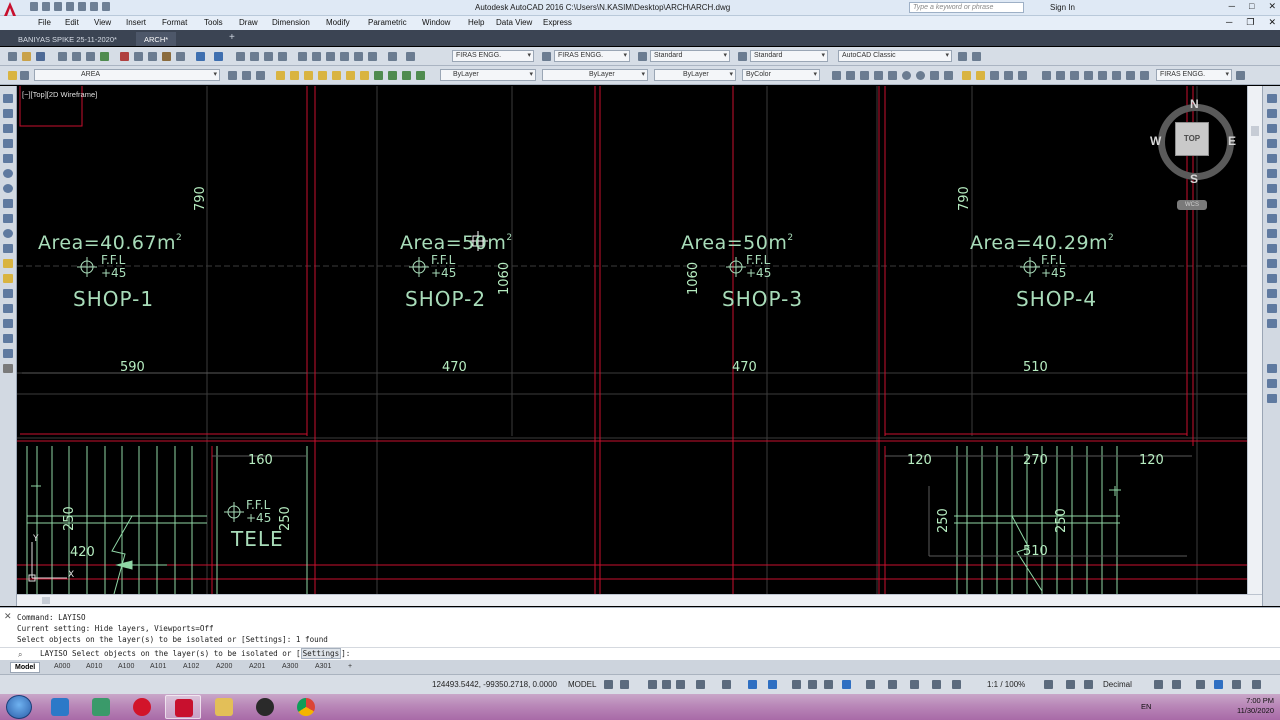 Image resolution: width=1280 pixels, height=720 pixels. Describe the element at coordinates (1272, 233) in the screenshot. I see `palette-trim-icon` at that location.